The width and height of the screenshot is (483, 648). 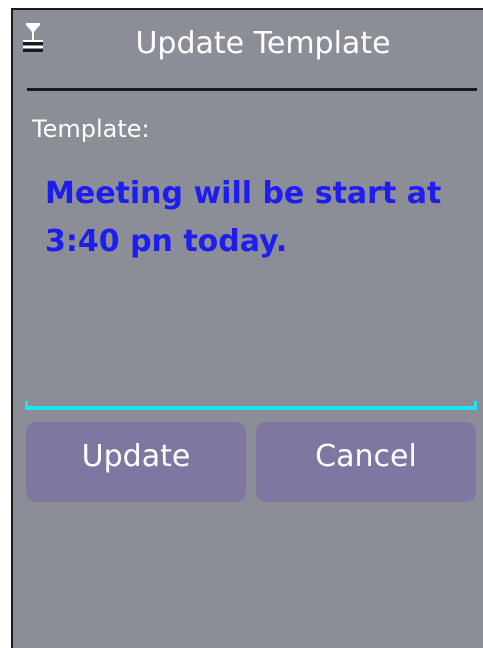 I want to click on update-button: Update, so click(x=136, y=462).